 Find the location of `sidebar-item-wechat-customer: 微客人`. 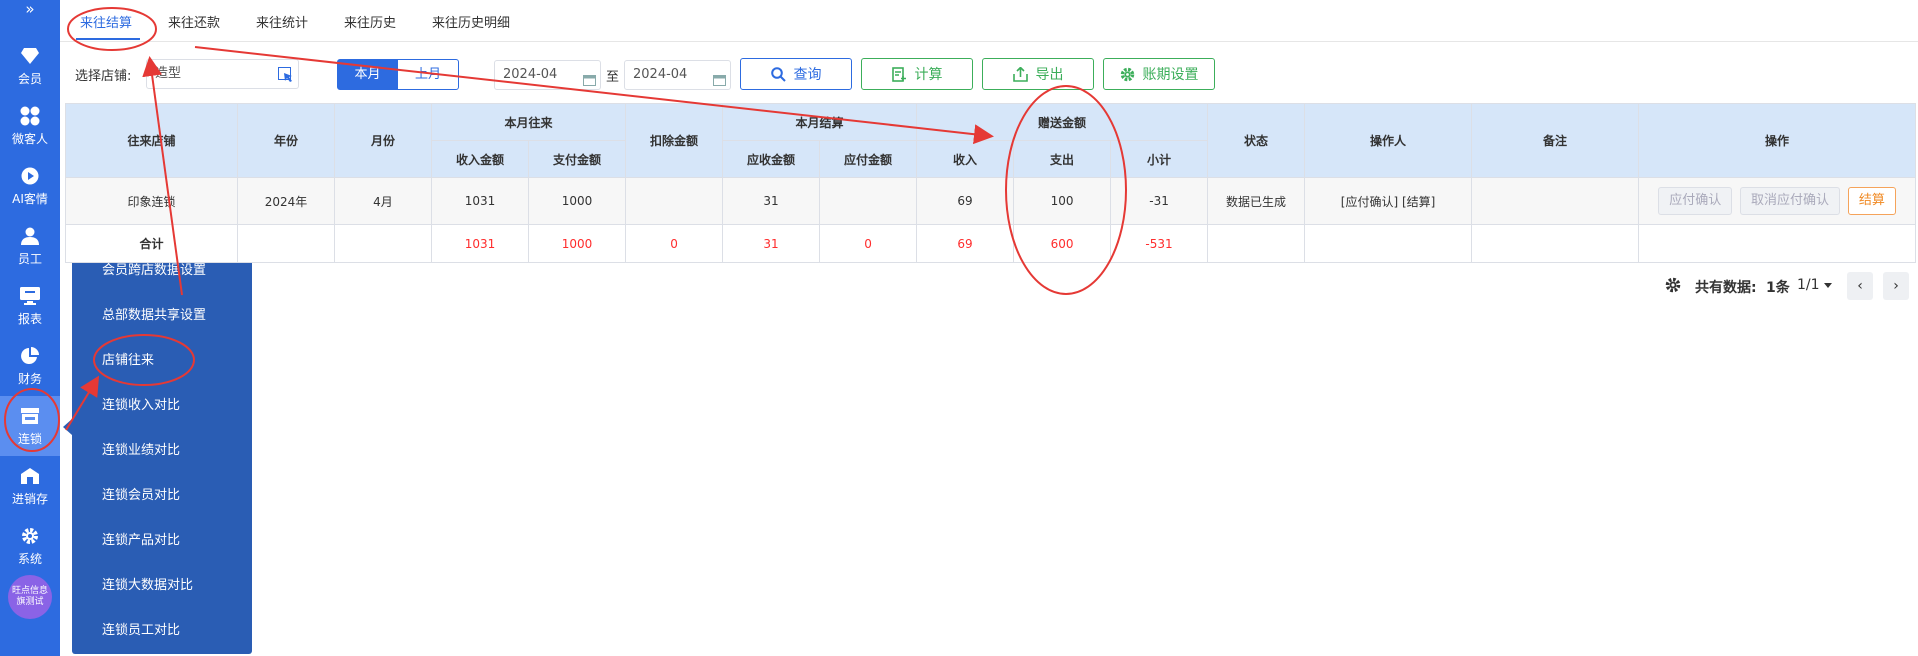

sidebar-item-wechat-customer: 微客人 is located at coordinates (30, 126).